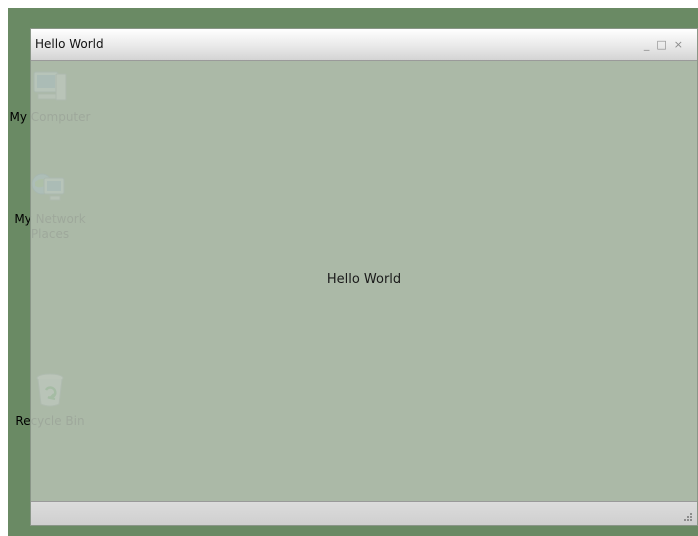 The image size is (698, 536). I want to click on window-controls: _ □ ×, so click(663, 44).